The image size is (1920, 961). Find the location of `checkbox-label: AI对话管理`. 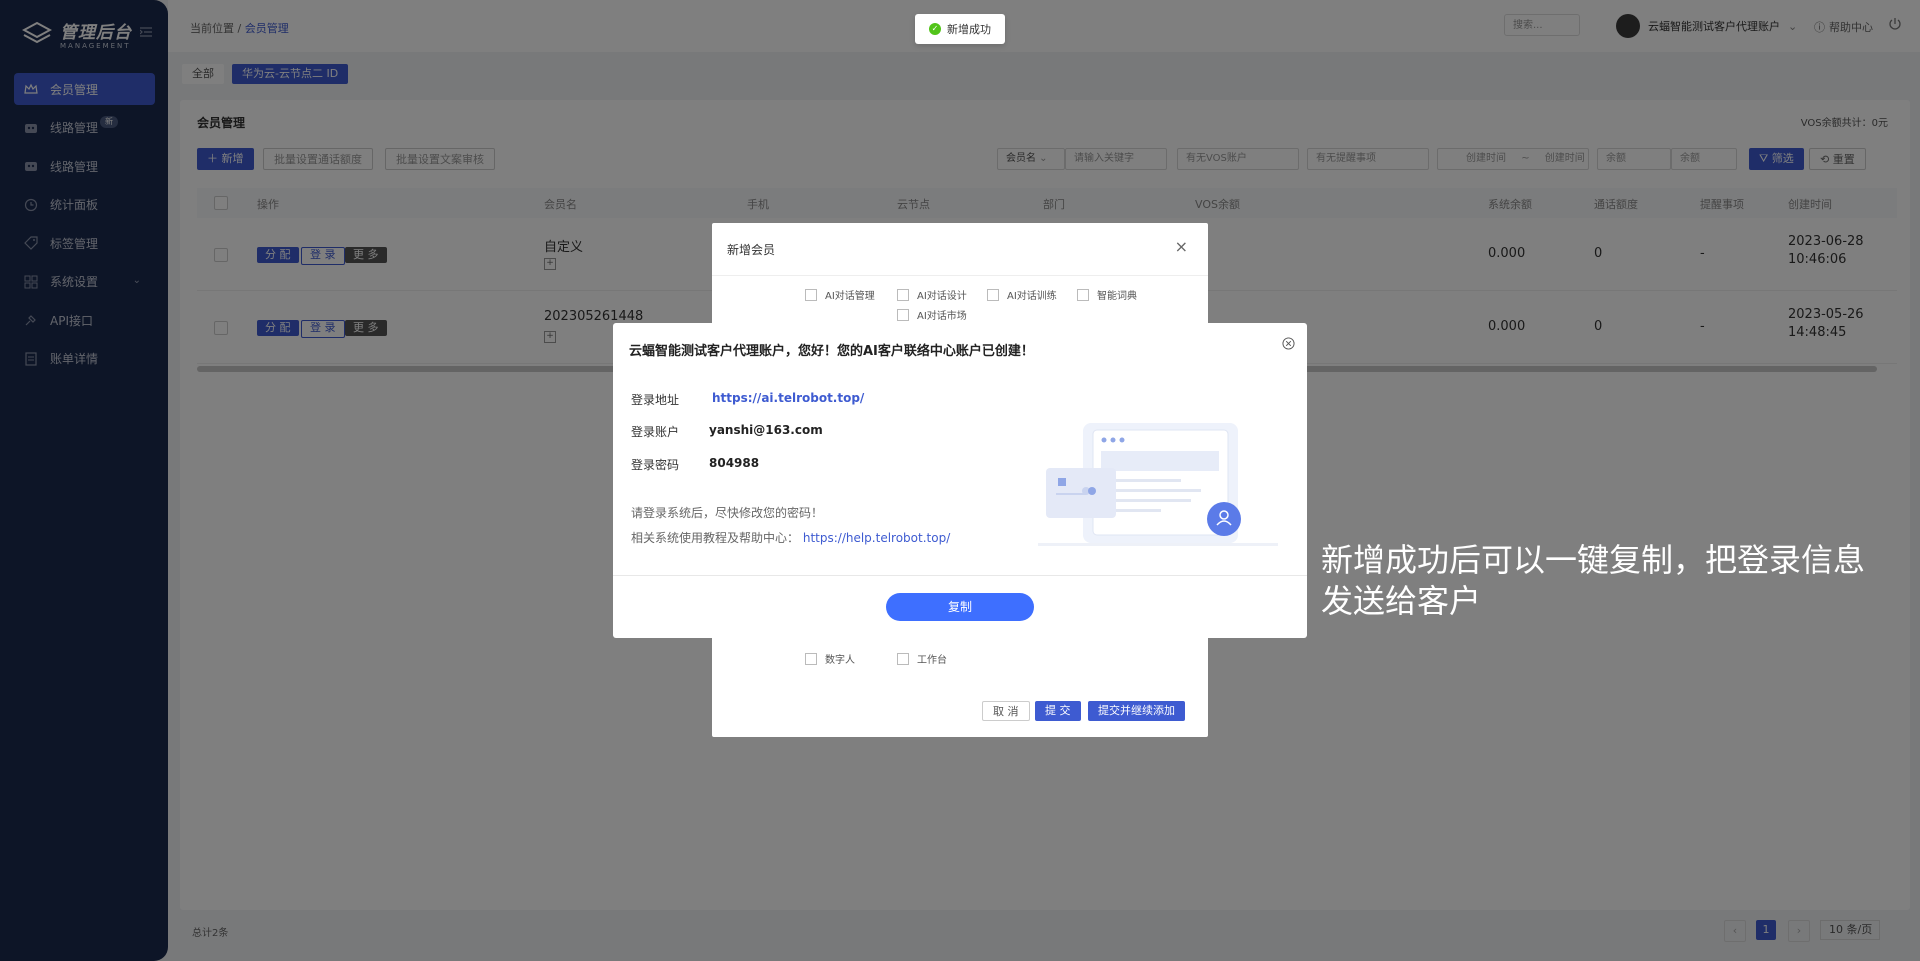

checkbox-label: AI对话管理 is located at coordinates (850, 296).